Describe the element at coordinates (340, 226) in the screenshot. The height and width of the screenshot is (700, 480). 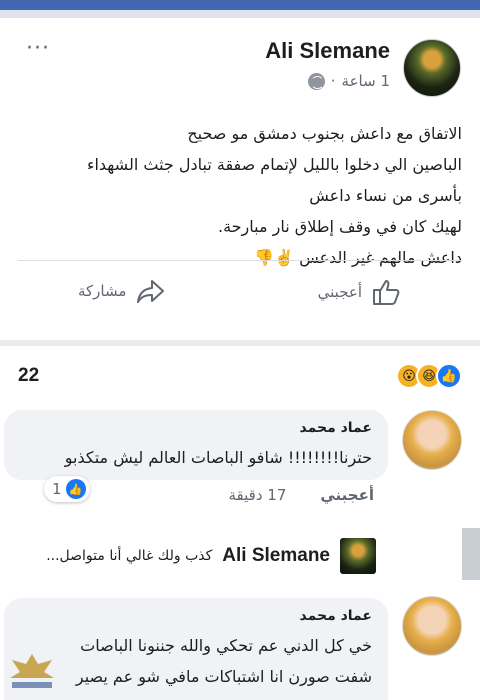
I see `post-line: لهيك كان في وقف إطلاق نار مبارحة.` at that location.